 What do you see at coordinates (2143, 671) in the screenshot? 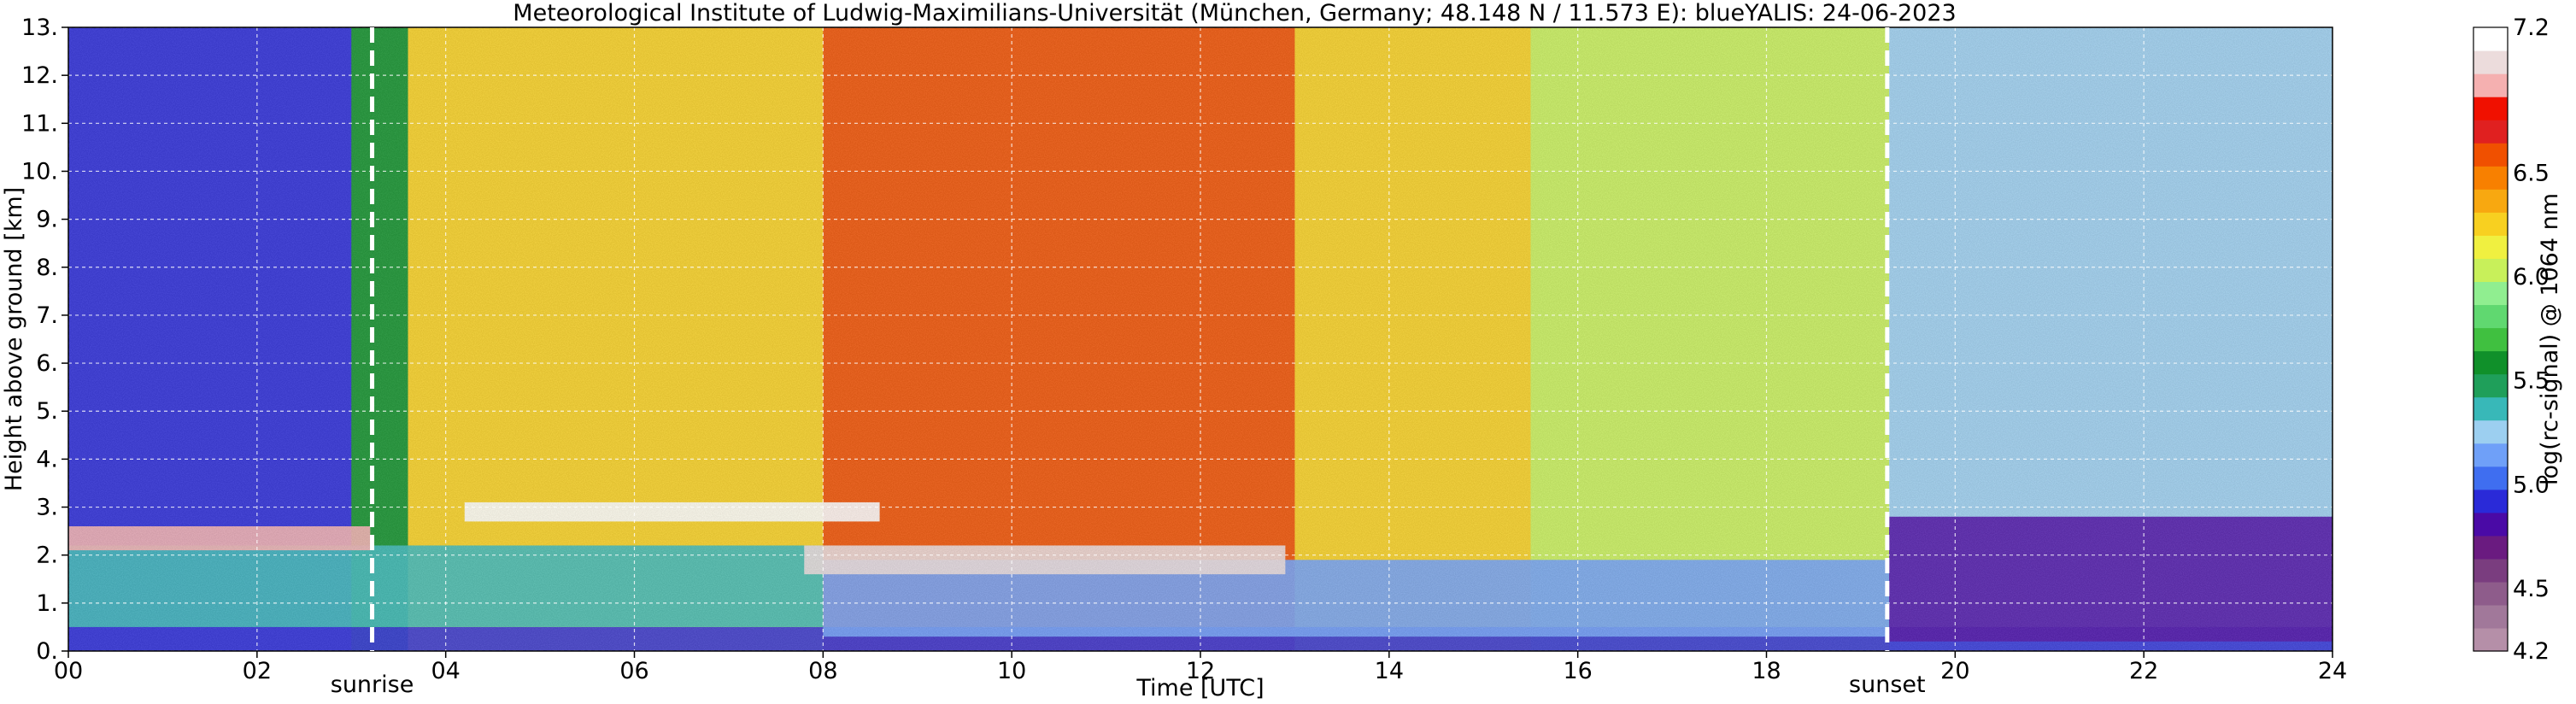
I see `x-tick-label: 22` at bounding box center [2143, 671].